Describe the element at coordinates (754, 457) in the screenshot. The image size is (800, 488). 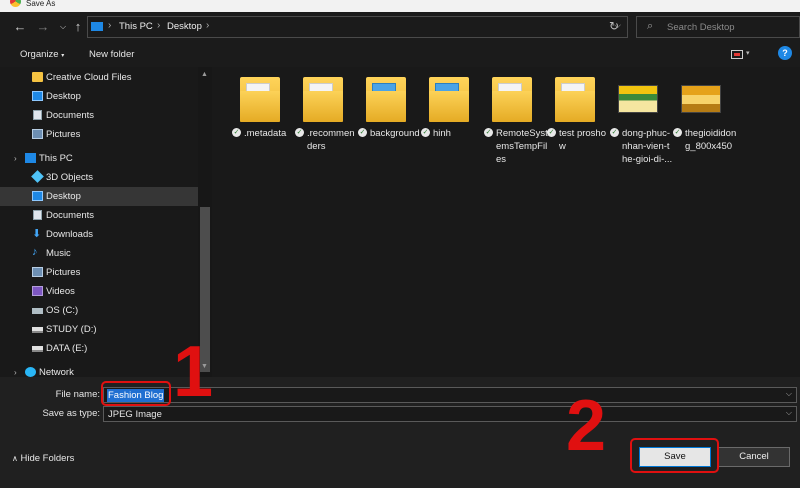
I see `cancel-button: Cancel` at that location.